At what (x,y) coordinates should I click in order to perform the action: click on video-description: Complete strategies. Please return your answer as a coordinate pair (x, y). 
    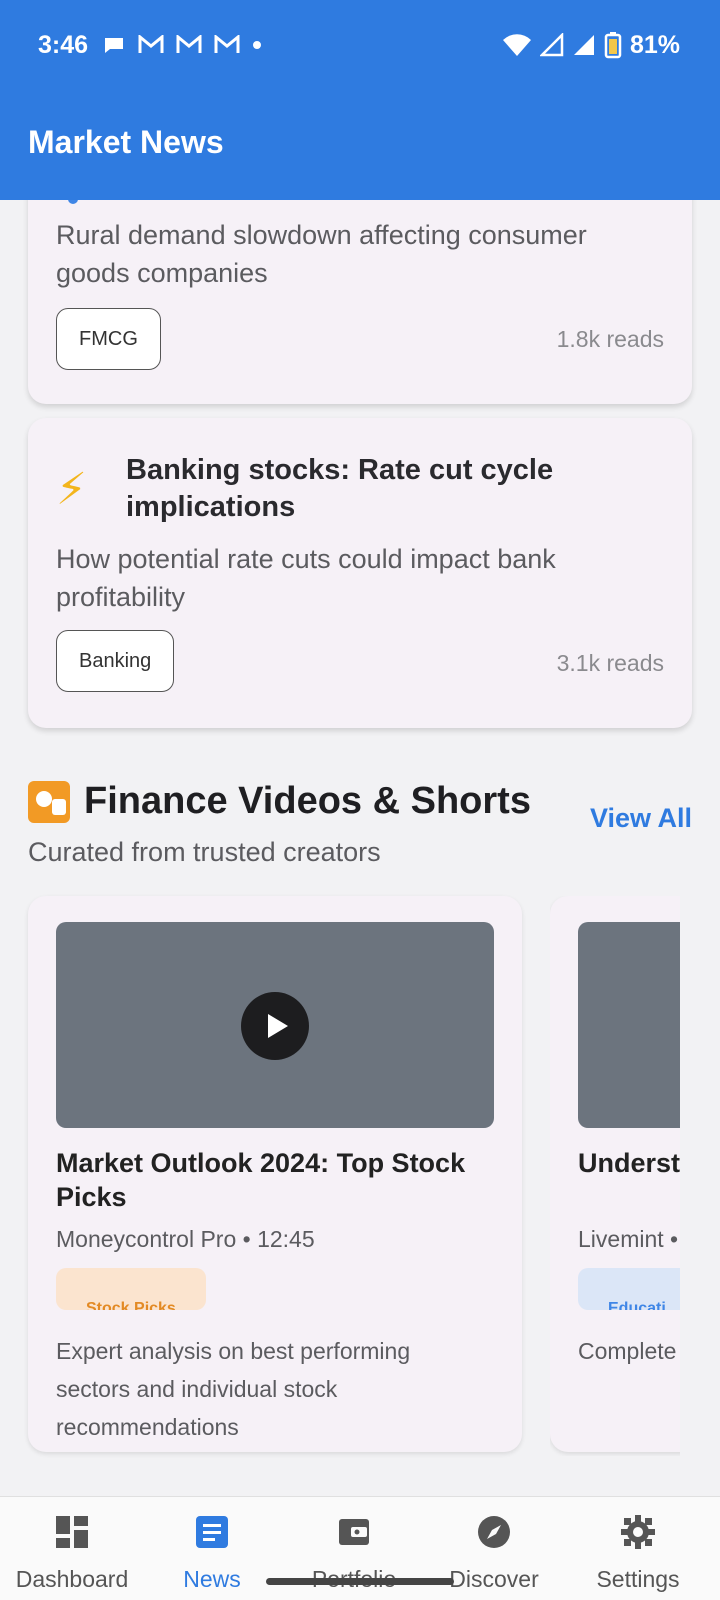
    Looking at the image, I should click on (629, 1351).